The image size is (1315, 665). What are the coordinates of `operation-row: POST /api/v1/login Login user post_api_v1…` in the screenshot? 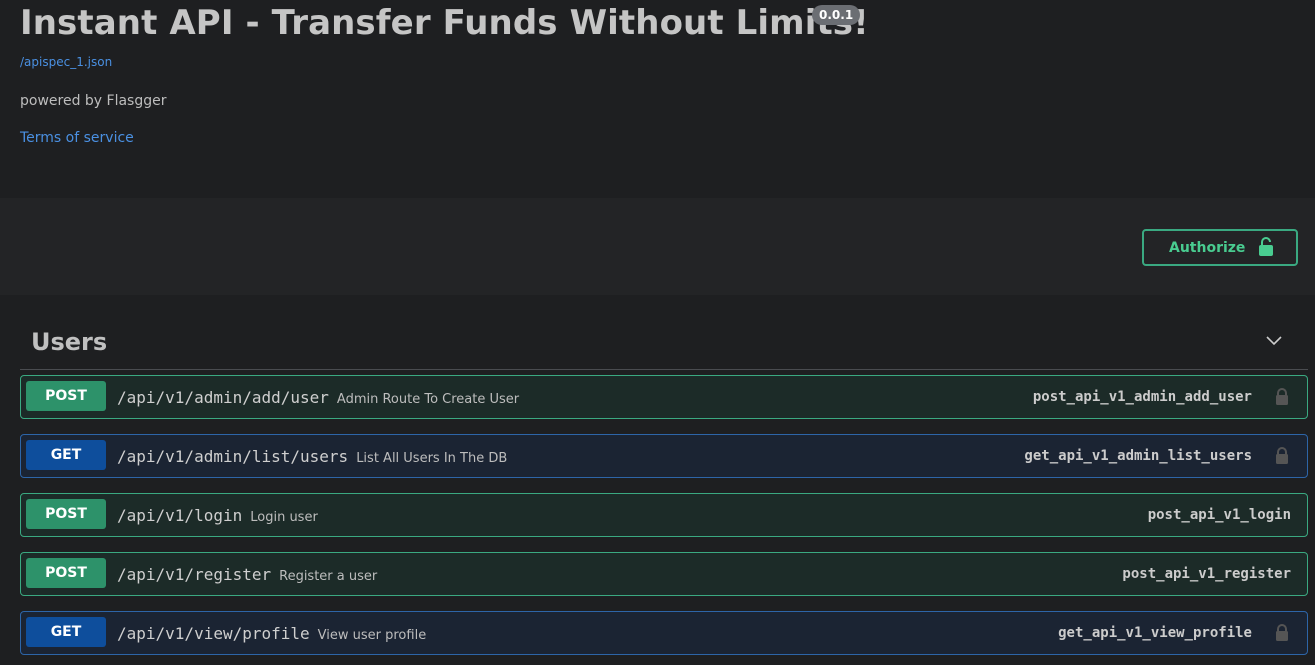 It's located at (664, 515).